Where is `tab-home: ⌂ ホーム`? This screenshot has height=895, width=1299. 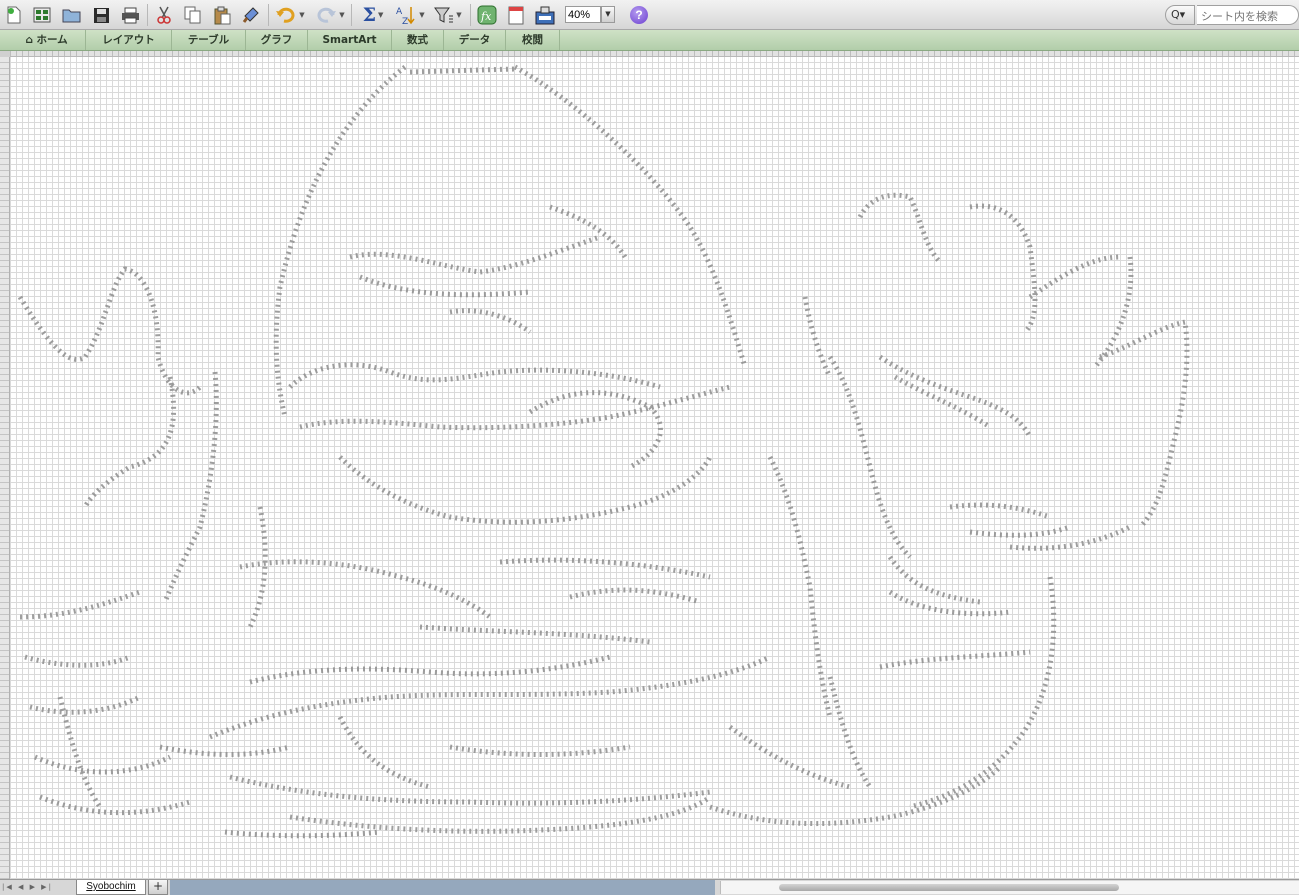
tab-home: ⌂ ホーム is located at coordinates (47, 40).